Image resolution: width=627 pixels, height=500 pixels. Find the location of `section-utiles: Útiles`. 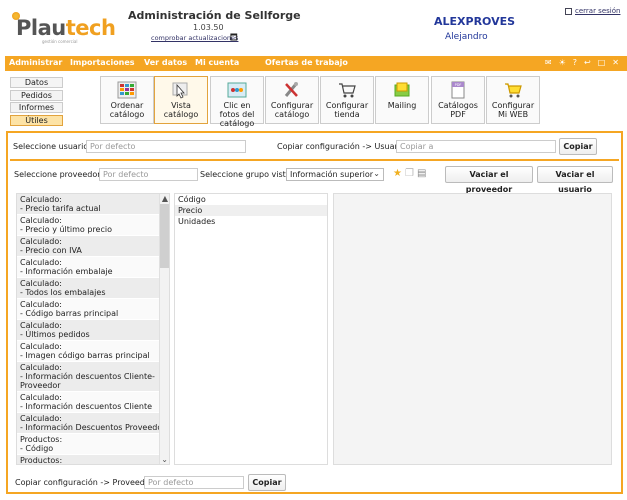

section-utiles: Útiles is located at coordinates (36, 120).